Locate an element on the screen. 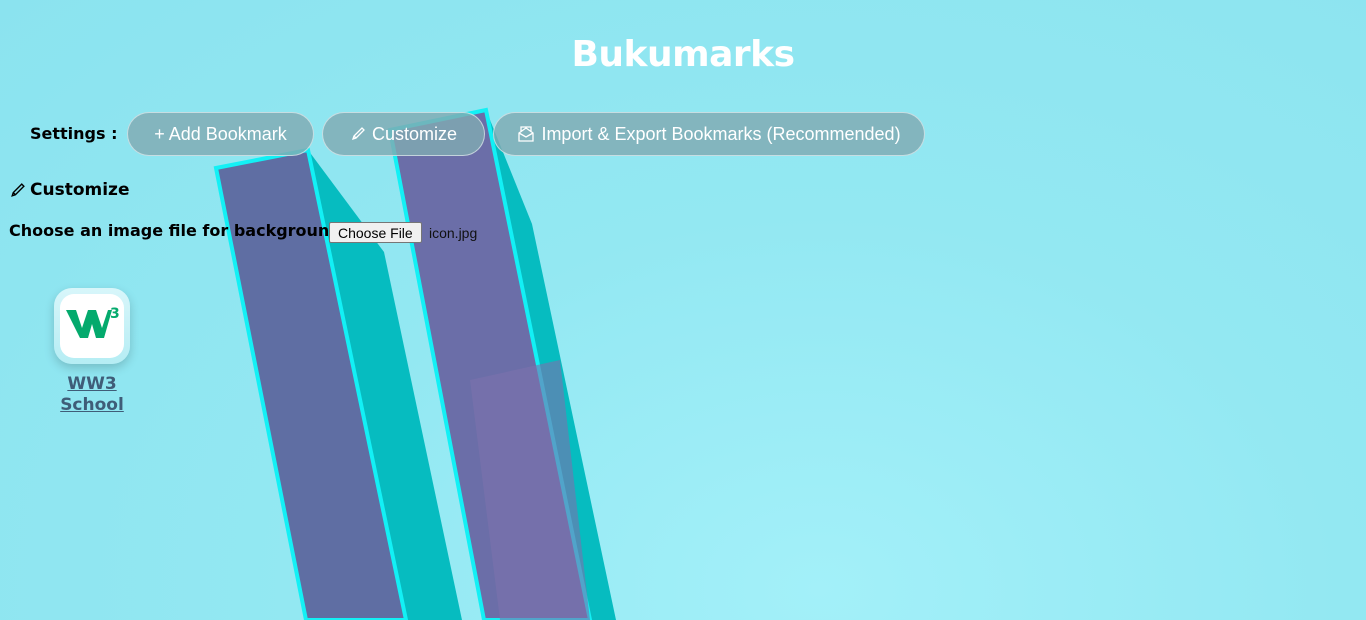 This screenshot has height=620, width=1366. background-file-label: Choose an image file for background: is located at coordinates (178, 230).